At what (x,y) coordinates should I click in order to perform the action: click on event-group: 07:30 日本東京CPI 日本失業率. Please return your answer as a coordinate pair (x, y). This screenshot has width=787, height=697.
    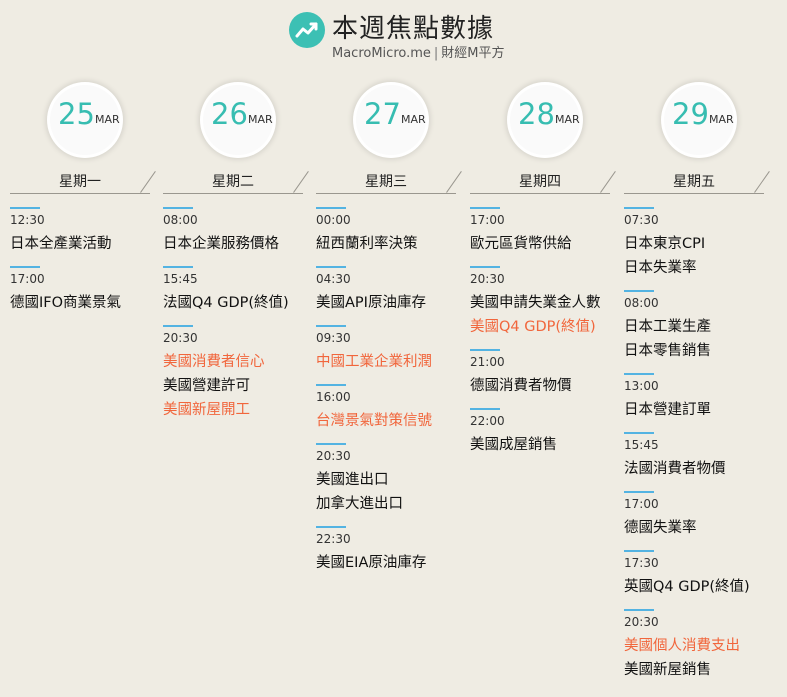
    Looking at the image, I should click on (704, 243).